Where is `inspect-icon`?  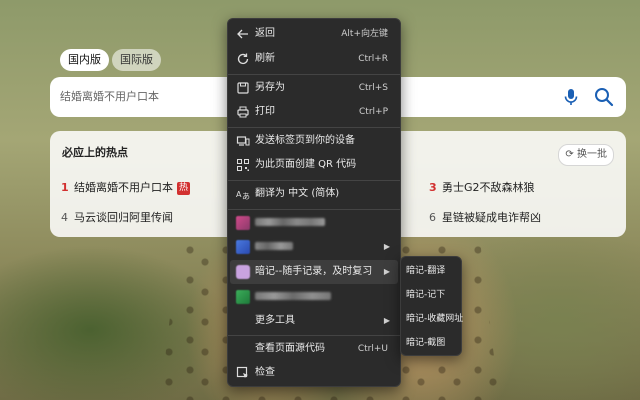
inspect-icon is located at coordinates (242, 372).